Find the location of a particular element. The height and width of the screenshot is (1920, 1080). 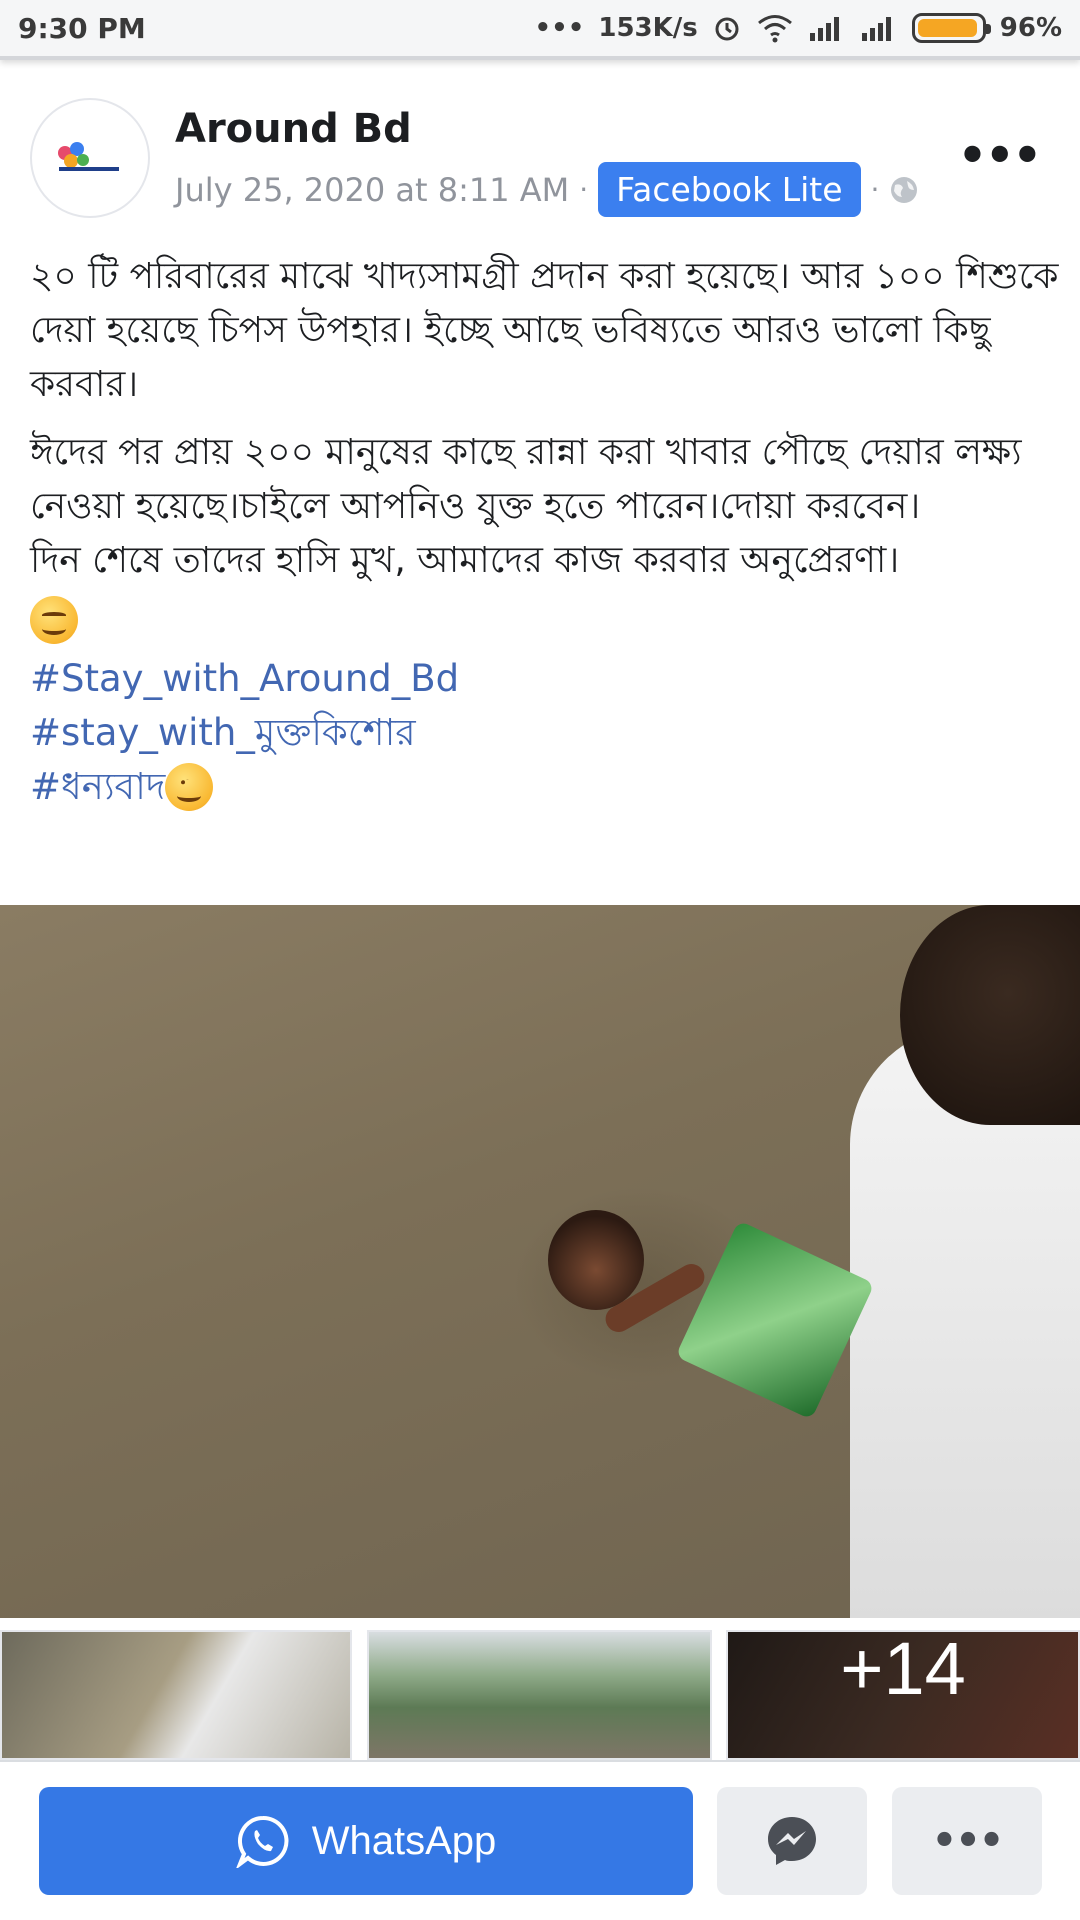

photo-person-head is located at coordinates (990, 1015).